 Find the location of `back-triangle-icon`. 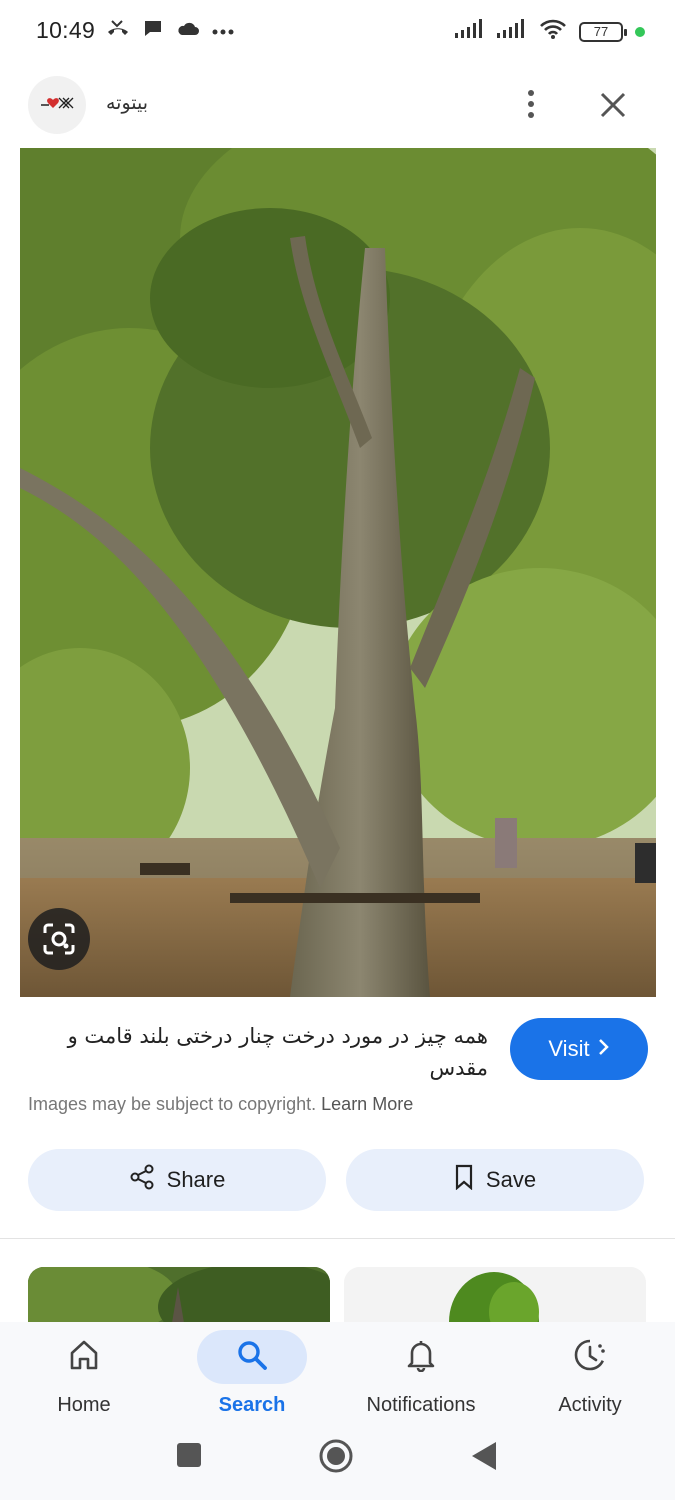

back-triangle-icon is located at coordinates (484, 1458).